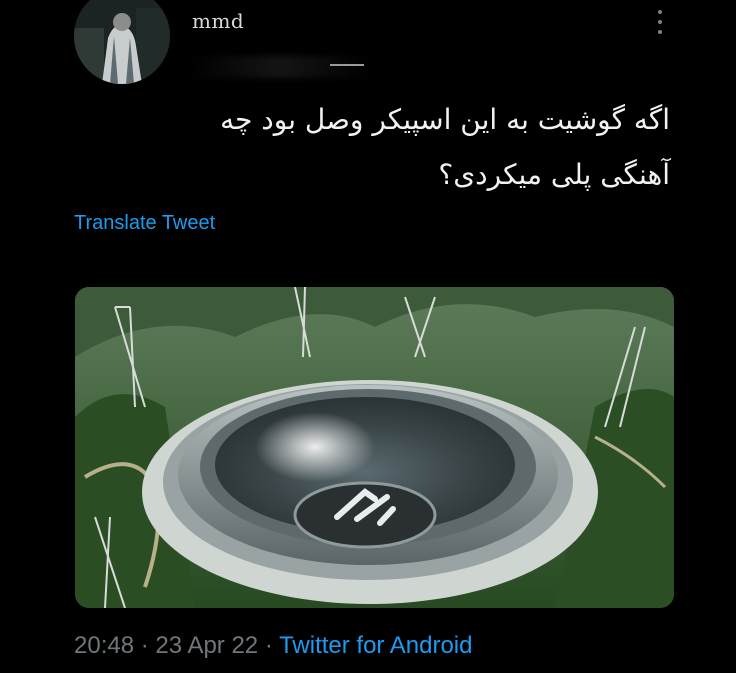  I want to click on author-handle-redacted, so click(280, 67).